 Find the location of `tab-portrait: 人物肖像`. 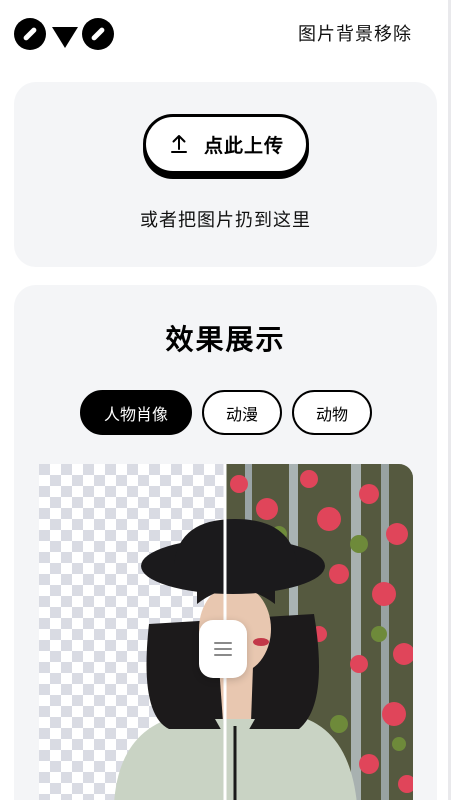

tab-portrait: 人物肖像 is located at coordinates (136, 412).